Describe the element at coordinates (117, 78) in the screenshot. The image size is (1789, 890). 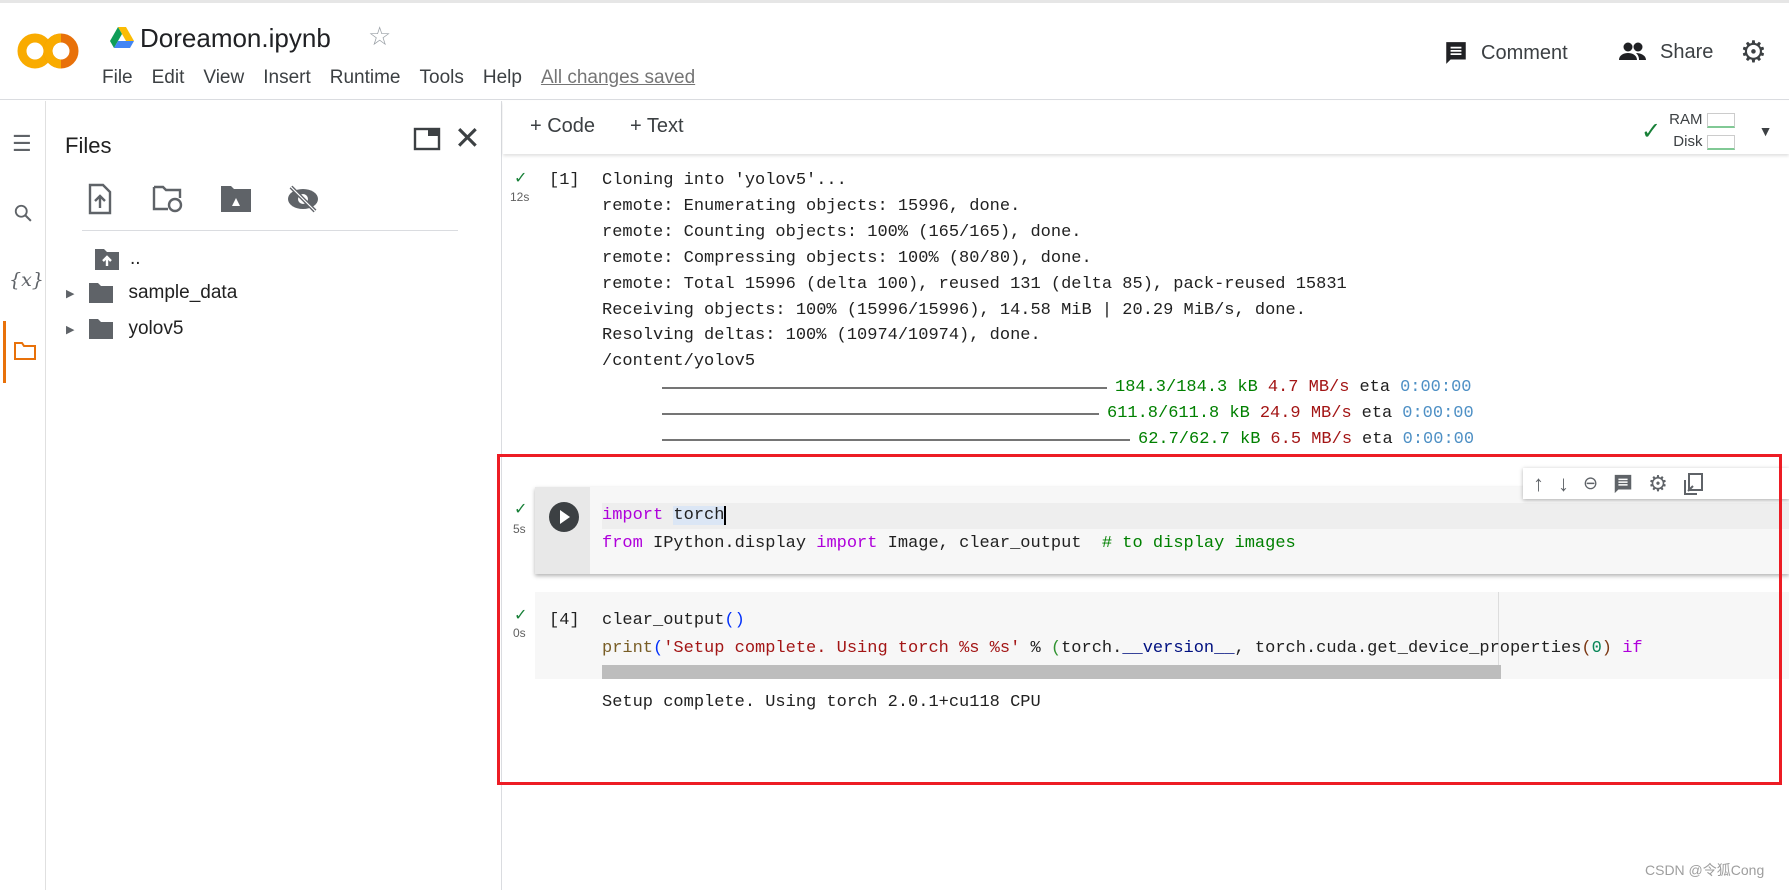
I see `menu-file: File` at that location.